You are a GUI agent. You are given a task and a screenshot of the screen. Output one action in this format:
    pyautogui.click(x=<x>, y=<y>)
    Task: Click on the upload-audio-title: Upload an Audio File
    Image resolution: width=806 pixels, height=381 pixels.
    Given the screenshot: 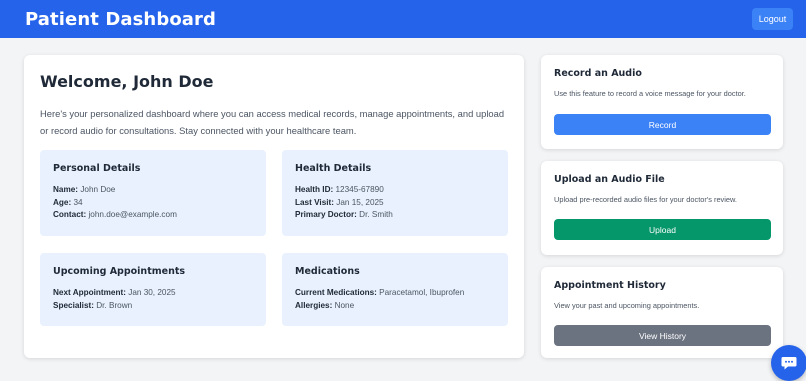 What is the action you would take?
    pyautogui.click(x=609, y=179)
    